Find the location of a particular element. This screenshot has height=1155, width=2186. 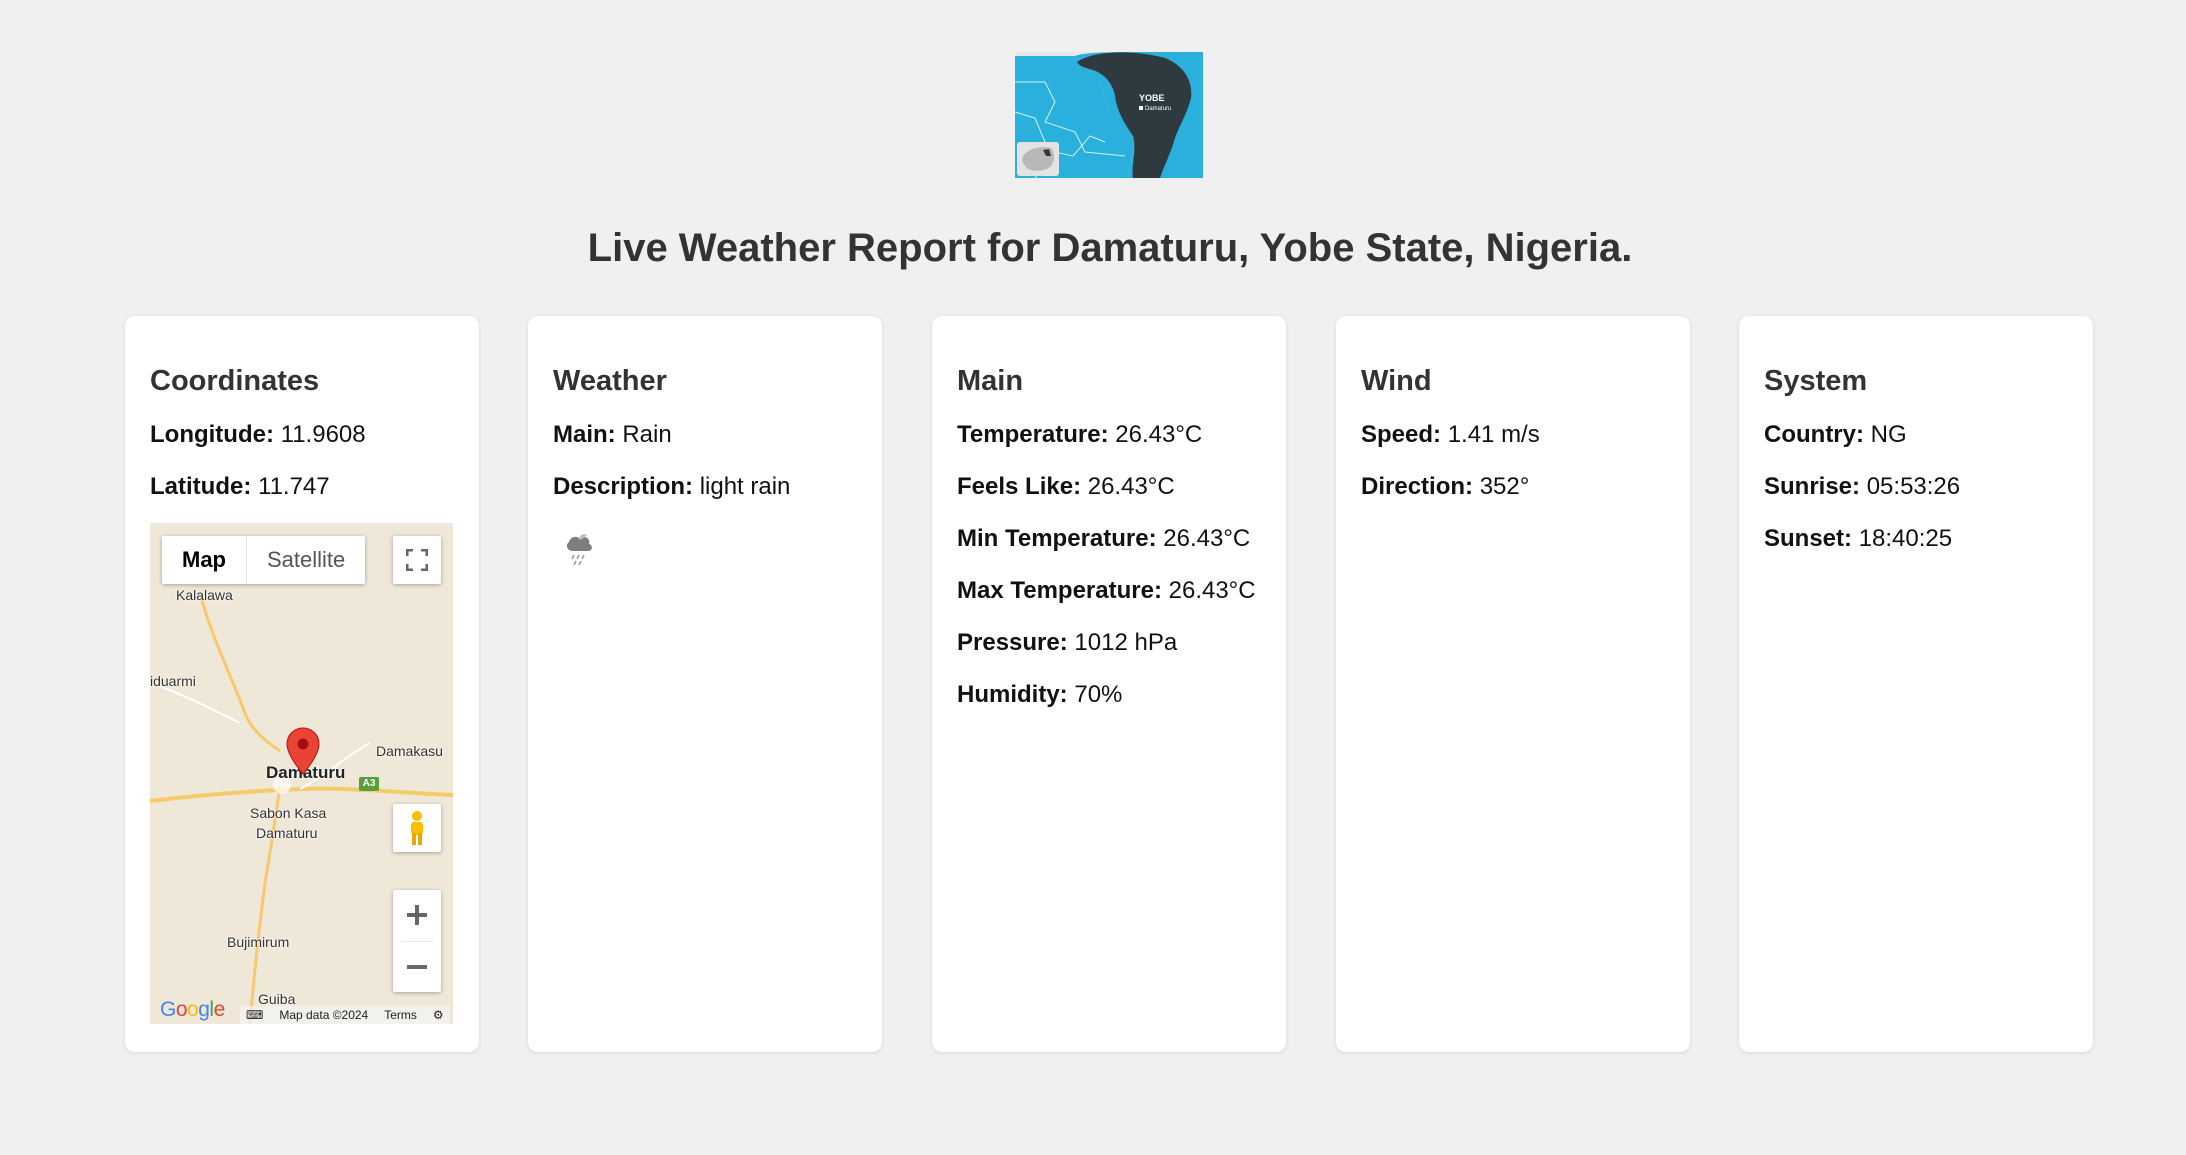

longitude-value: 11.9608 is located at coordinates (323, 434).